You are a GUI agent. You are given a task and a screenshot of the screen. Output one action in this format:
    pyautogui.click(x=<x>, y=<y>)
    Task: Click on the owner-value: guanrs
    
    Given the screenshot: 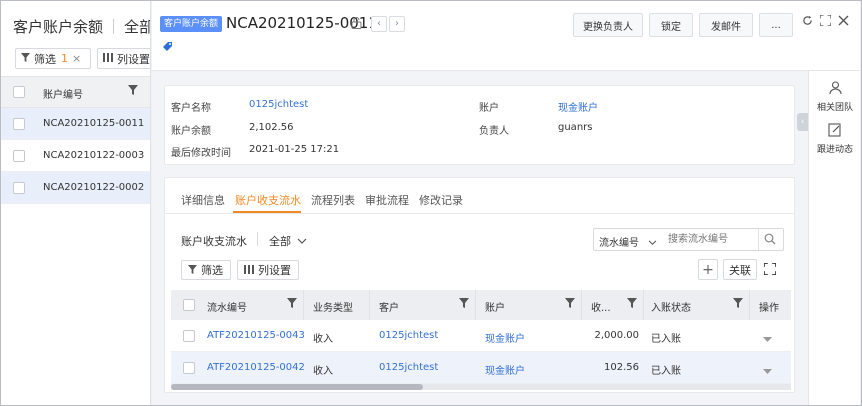 What is the action you would take?
    pyautogui.click(x=575, y=127)
    